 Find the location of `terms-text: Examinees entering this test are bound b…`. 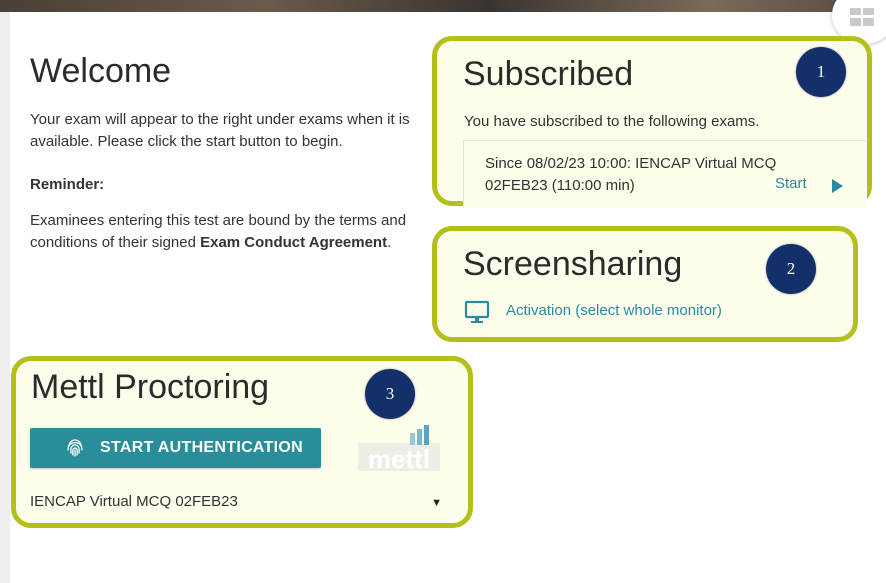

terms-text: Examinees entering this test are bound b… is located at coordinates (232, 232).